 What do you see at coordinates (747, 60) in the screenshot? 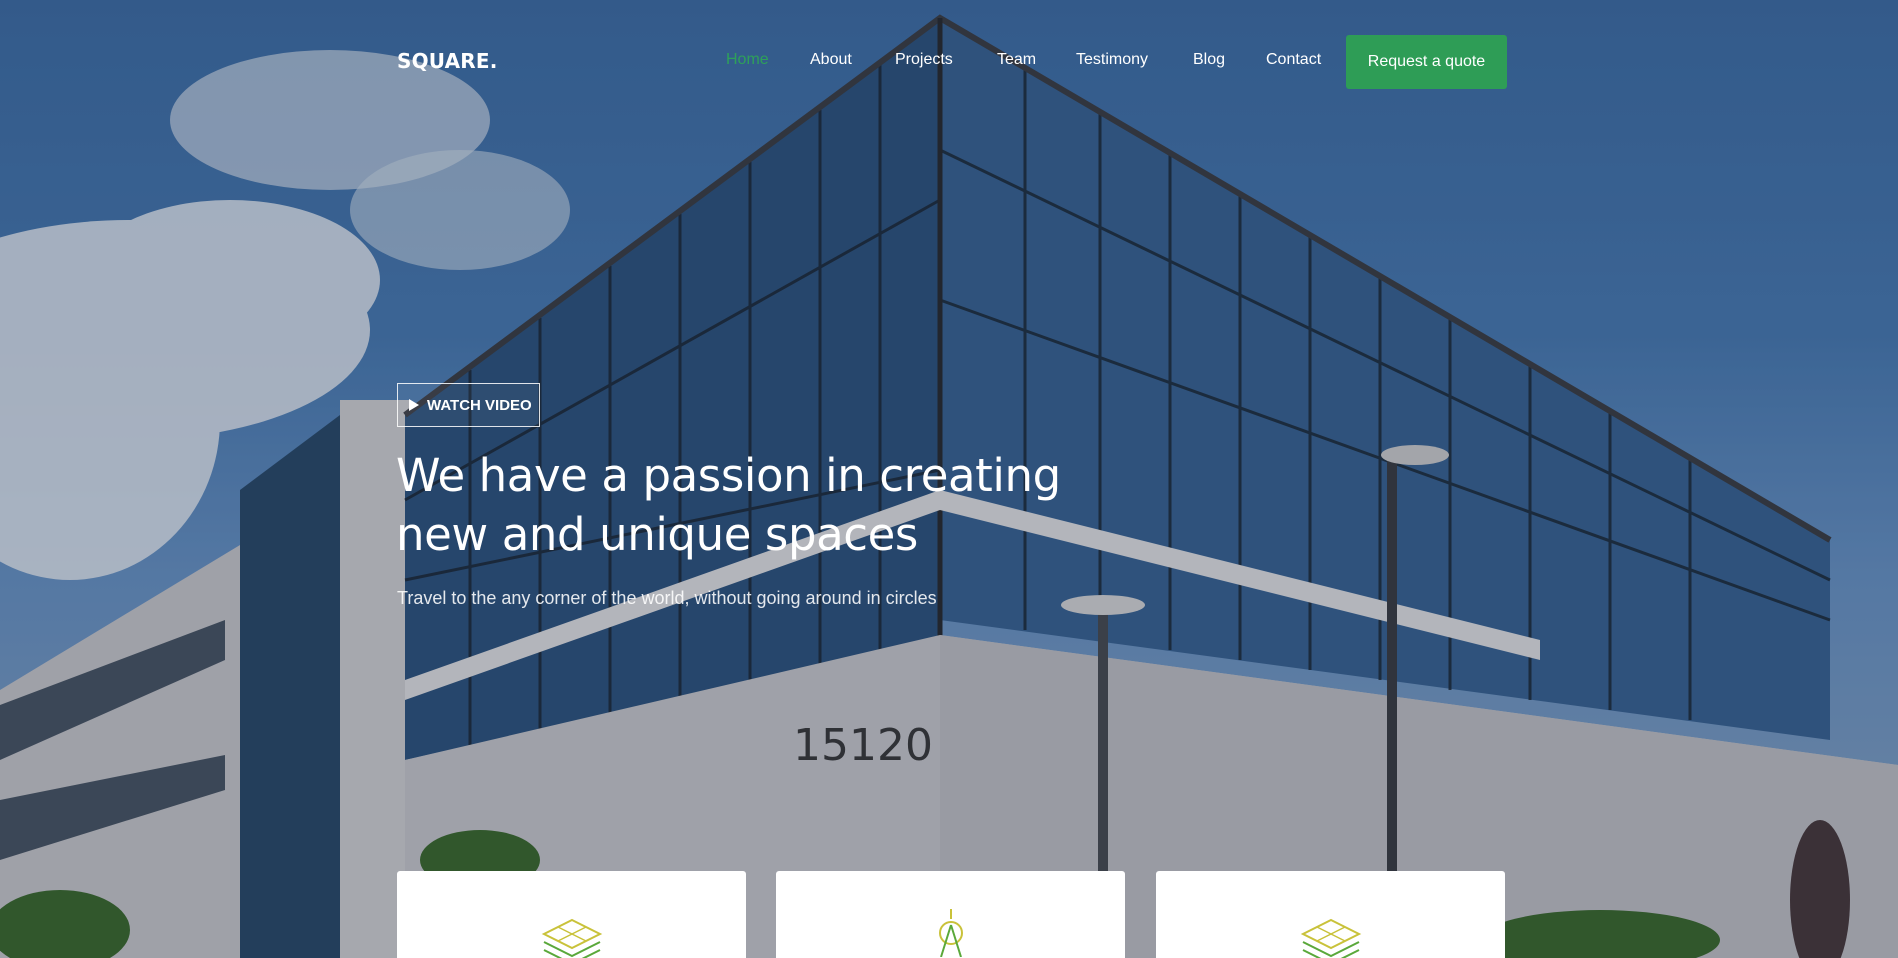
I see `nav-home: Home` at bounding box center [747, 60].